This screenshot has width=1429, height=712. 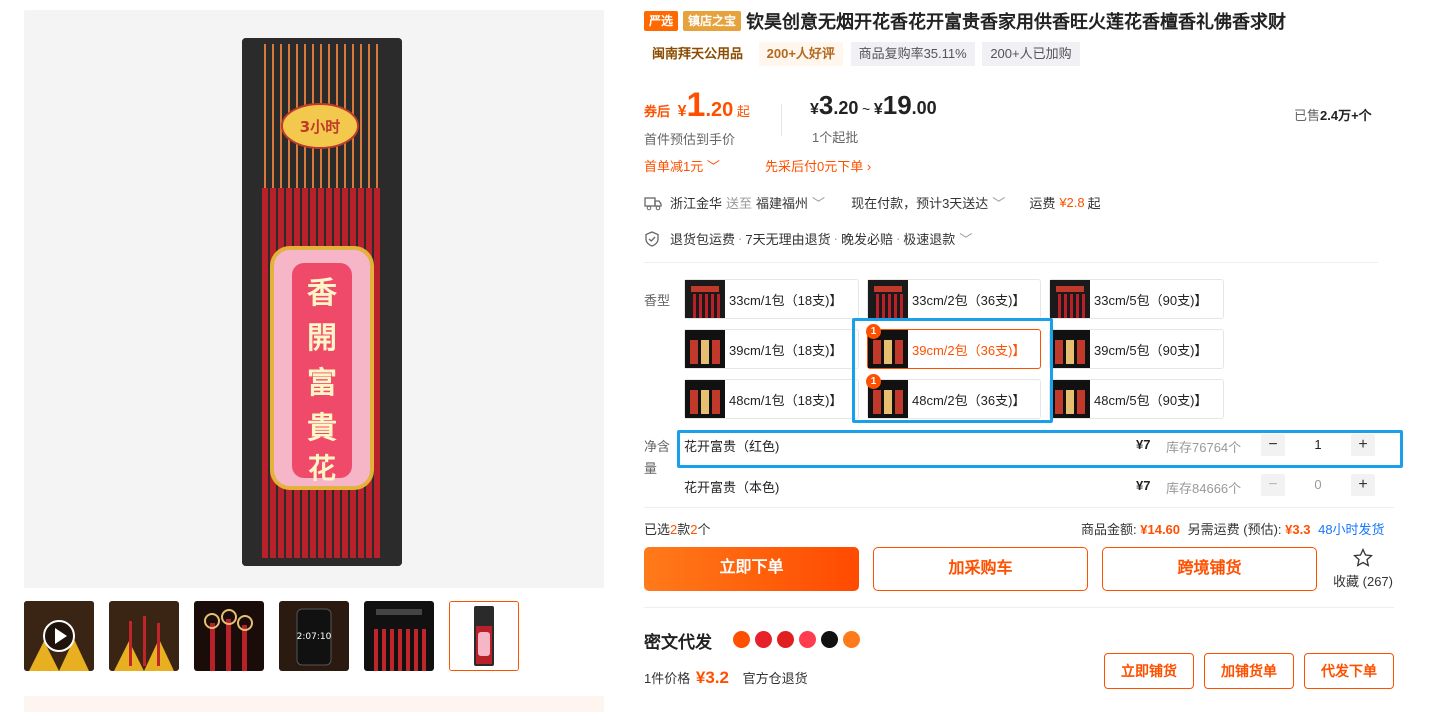 I want to click on dropship-price-row: 1件价格 ¥3.2 官方仓退货, so click(x=726, y=677).